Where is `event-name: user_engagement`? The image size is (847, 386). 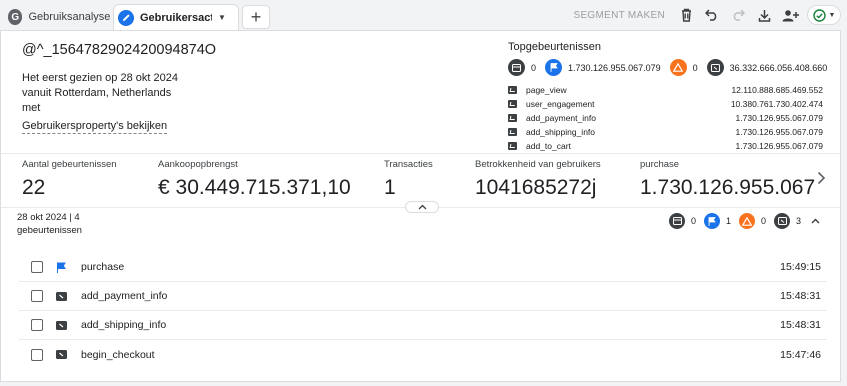
event-name: user_engagement is located at coordinates (560, 104).